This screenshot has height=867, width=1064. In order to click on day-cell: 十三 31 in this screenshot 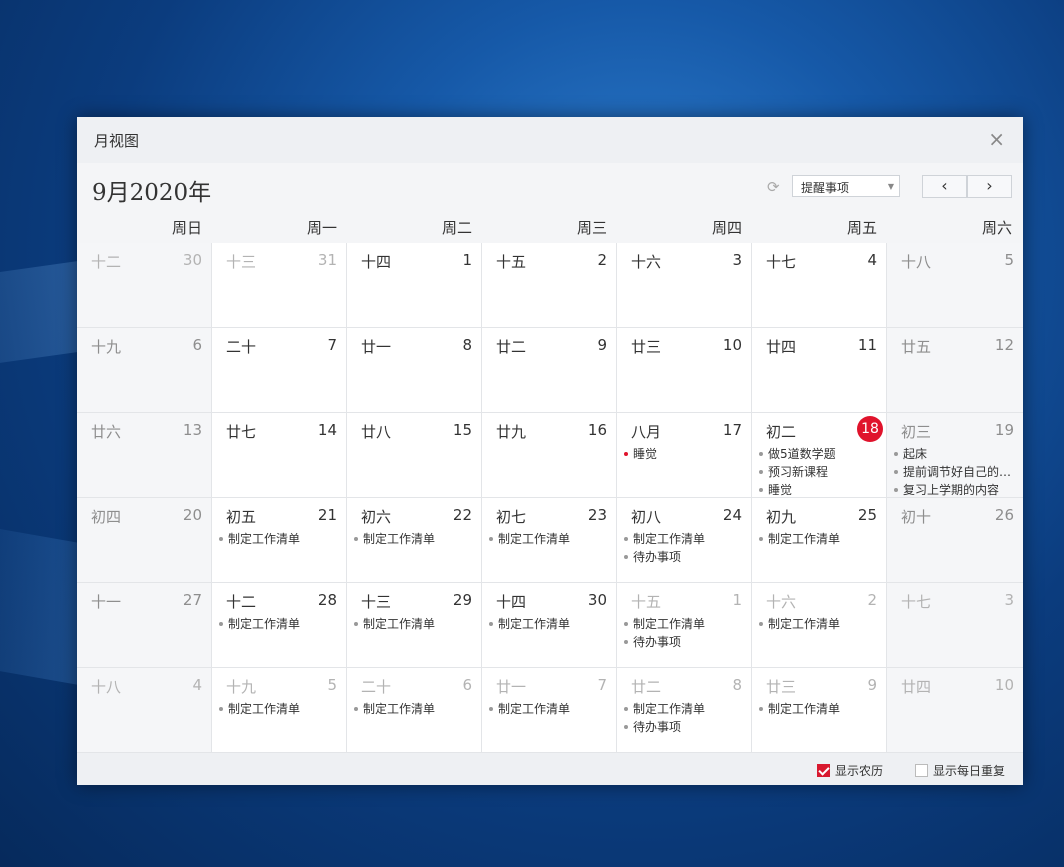, I will do `click(279, 285)`.